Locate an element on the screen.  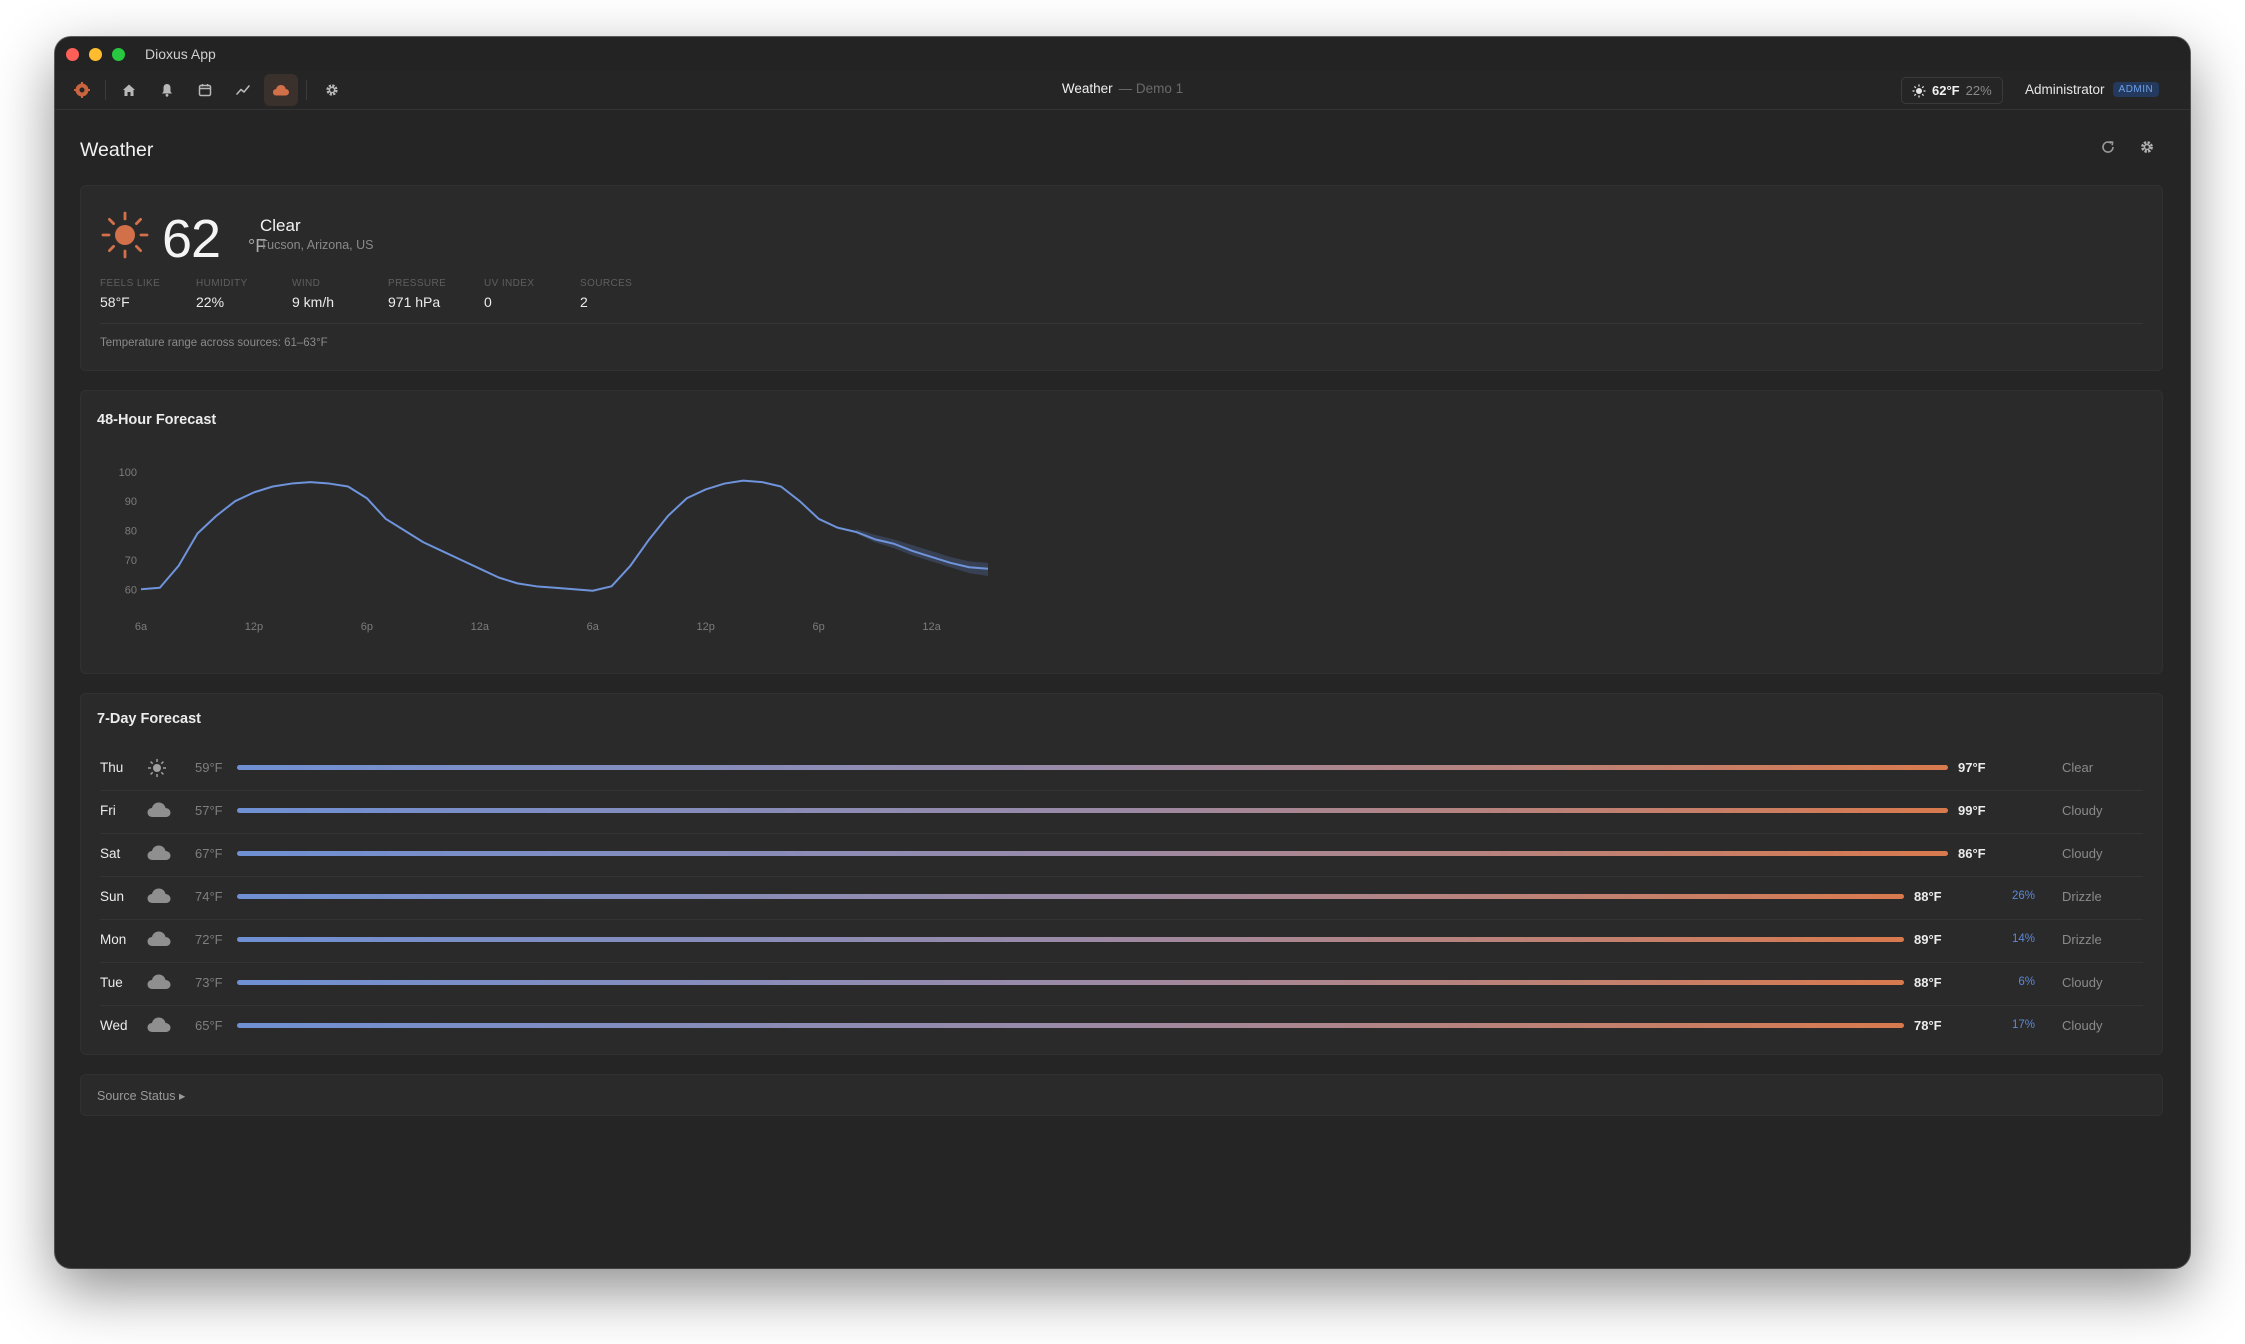
day-name: Fri is located at coordinates (108, 810).